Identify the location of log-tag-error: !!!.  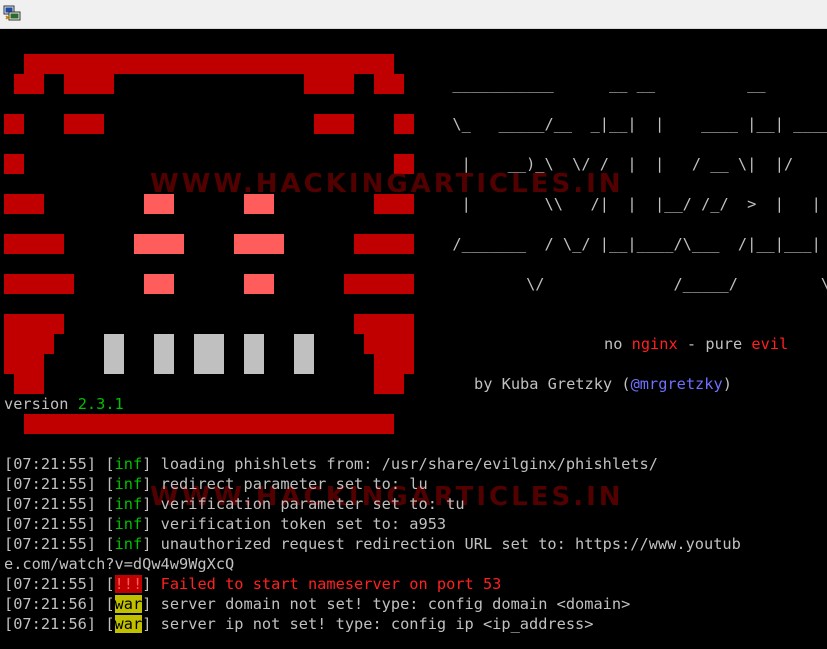
(128, 584).